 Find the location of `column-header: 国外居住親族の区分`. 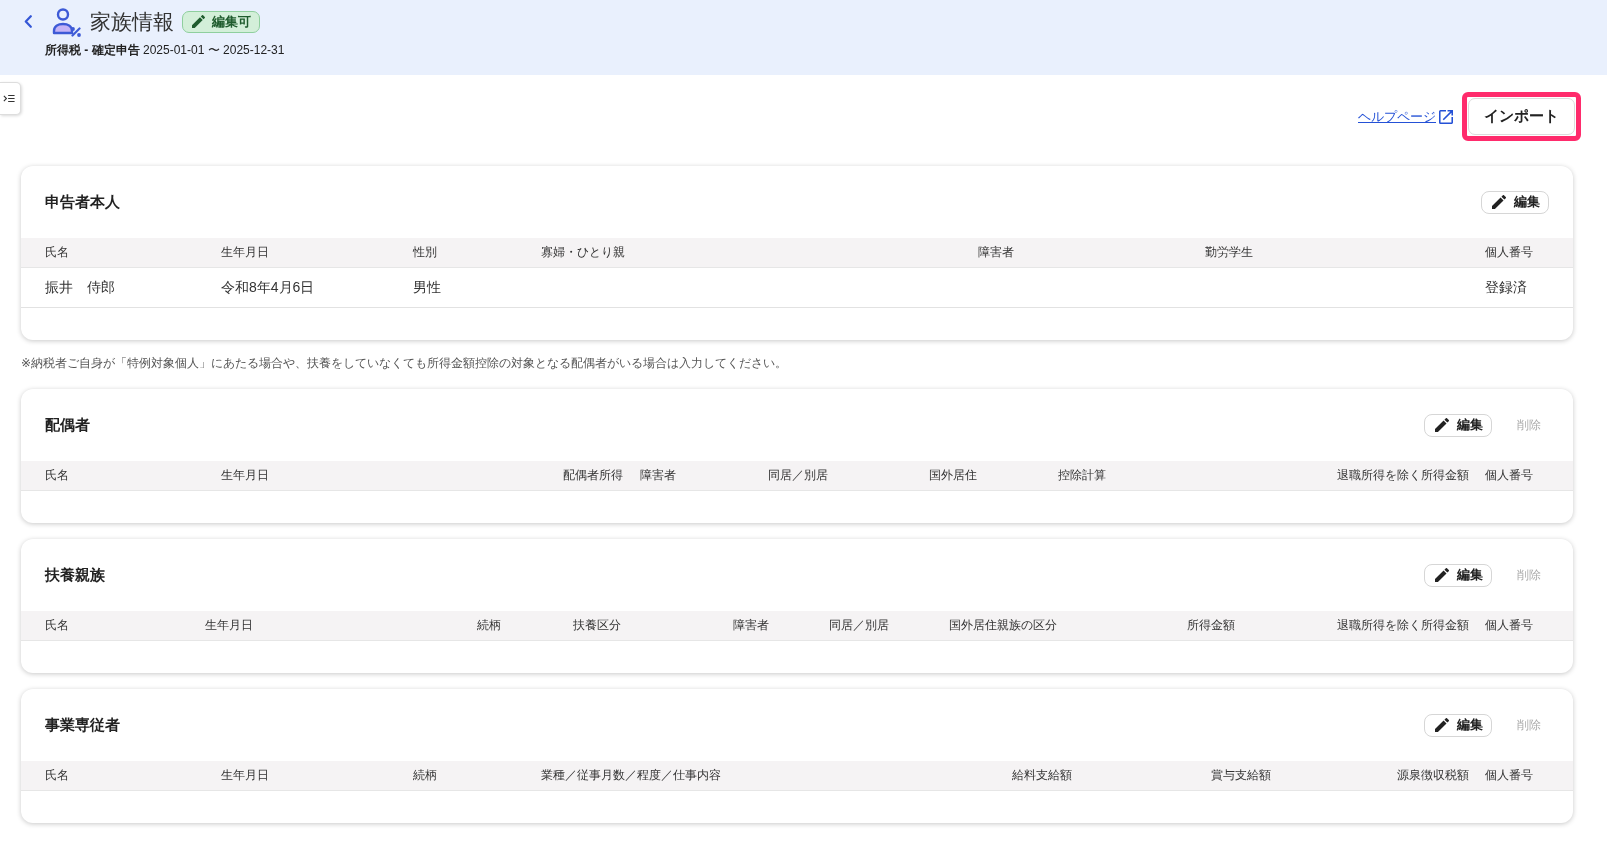

column-header: 国外居住親族の区分 is located at coordinates (1003, 625).